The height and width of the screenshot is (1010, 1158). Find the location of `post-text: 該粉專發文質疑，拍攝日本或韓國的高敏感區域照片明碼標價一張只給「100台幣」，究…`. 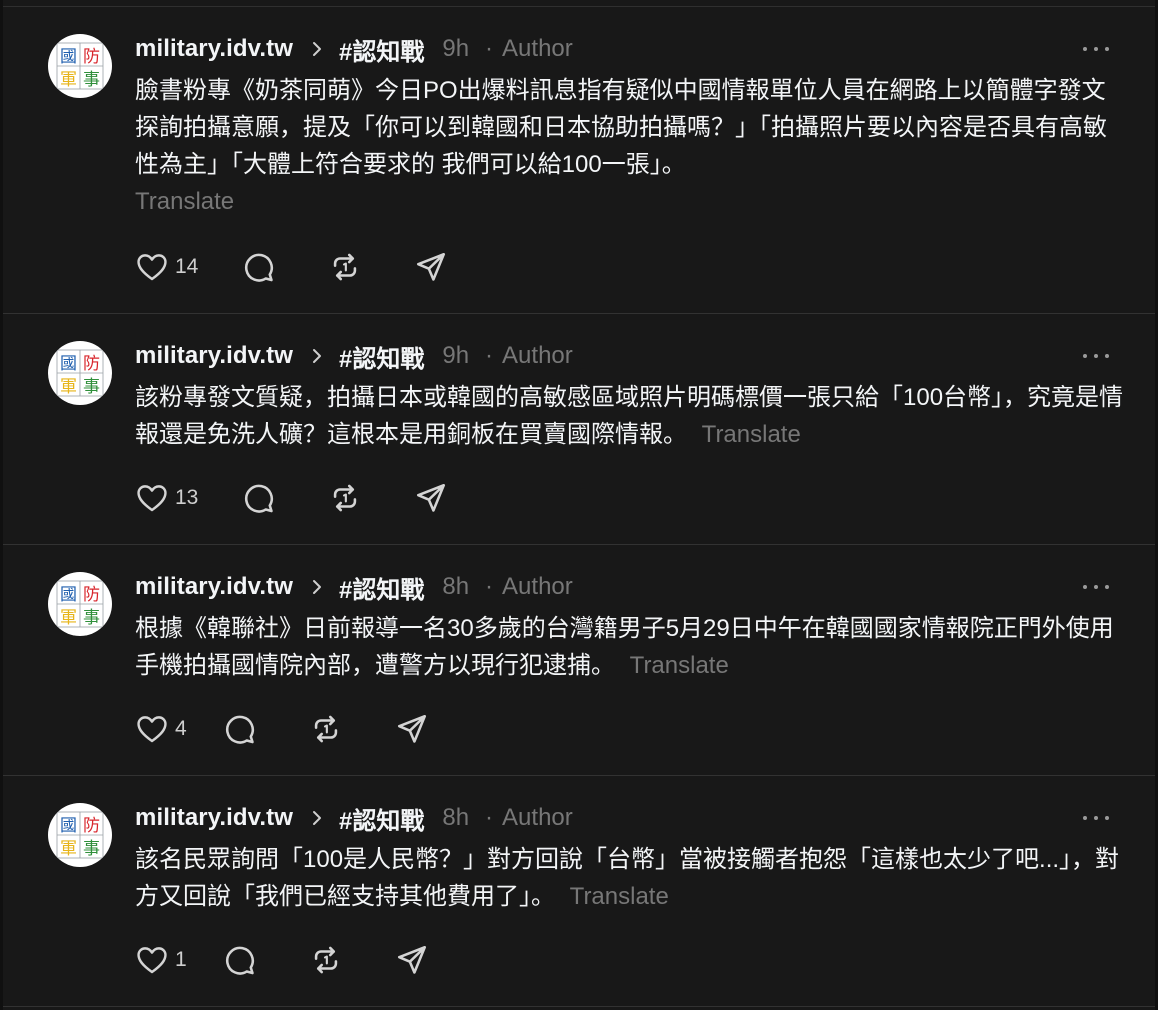

post-text: 該粉專發文質疑，拍攝日本或韓國的高敏感區域照片明碼標價一張只給「100台幣」，究… is located at coordinates (629, 416).